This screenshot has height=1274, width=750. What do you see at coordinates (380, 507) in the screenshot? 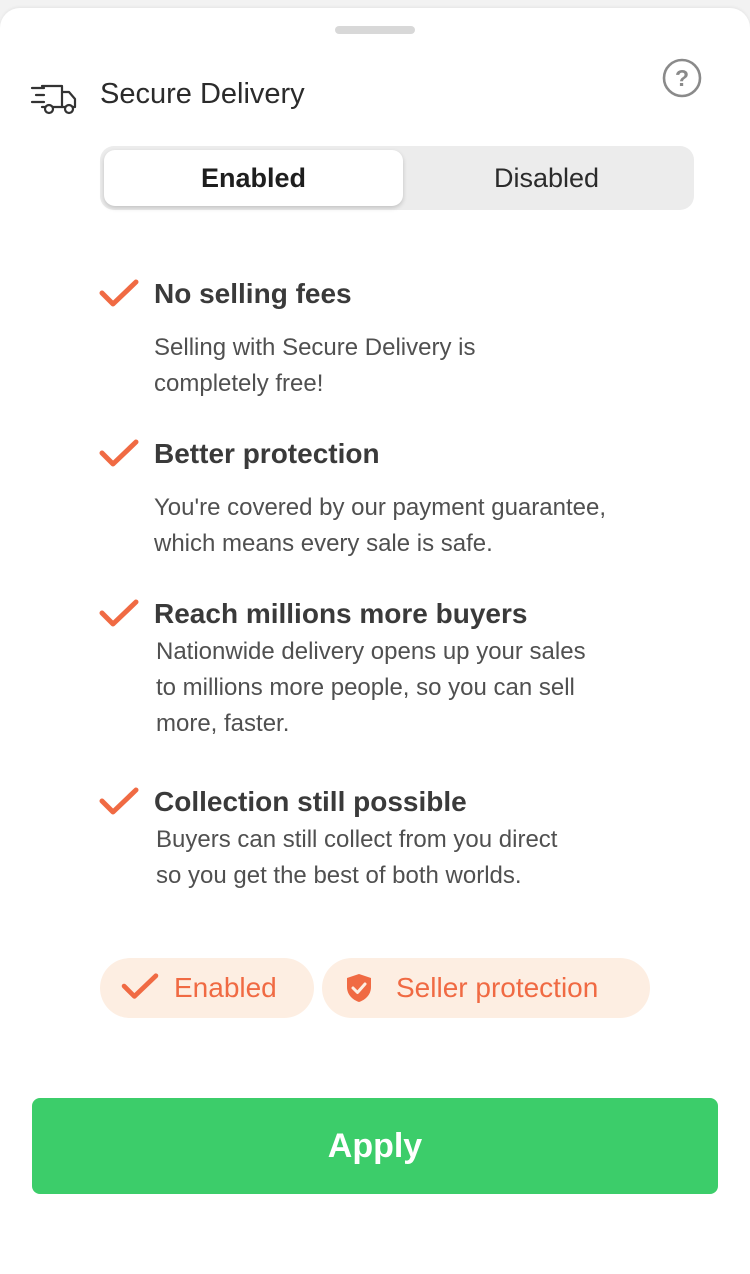
I see `feature-description: You're covered by our payment guarantee,` at bounding box center [380, 507].